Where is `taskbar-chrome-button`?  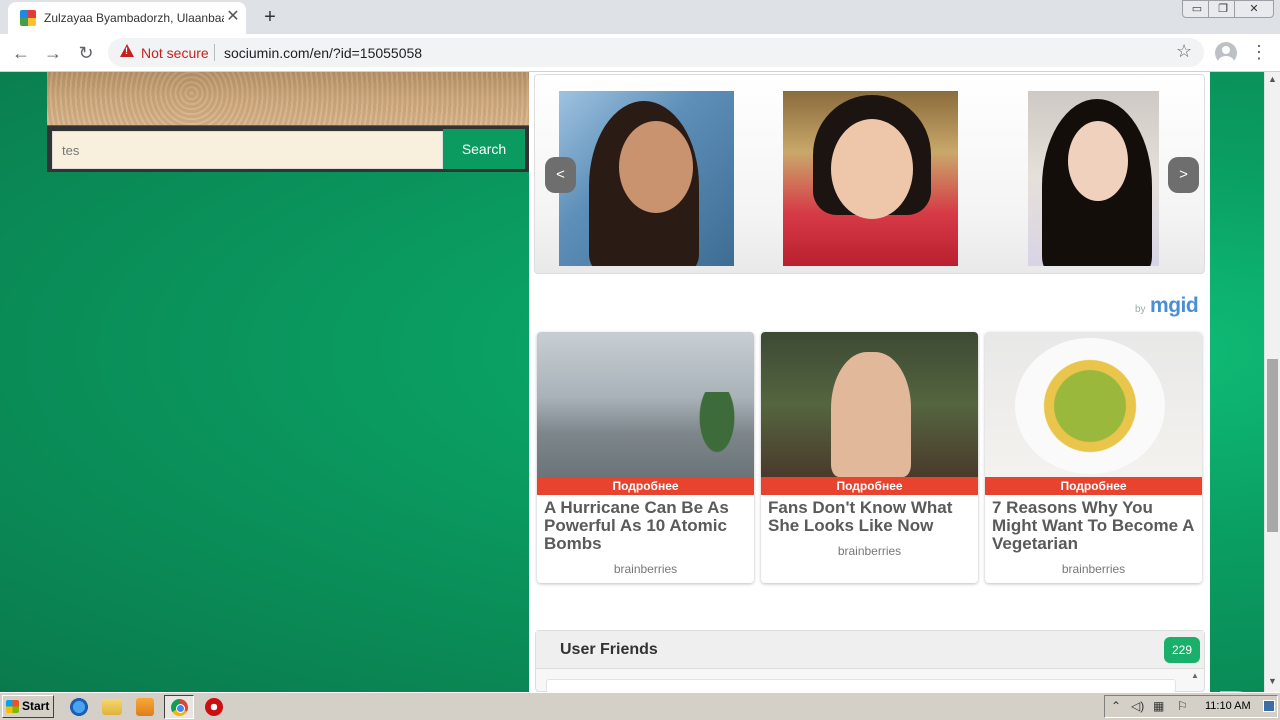 taskbar-chrome-button is located at coordinates (179, 707).